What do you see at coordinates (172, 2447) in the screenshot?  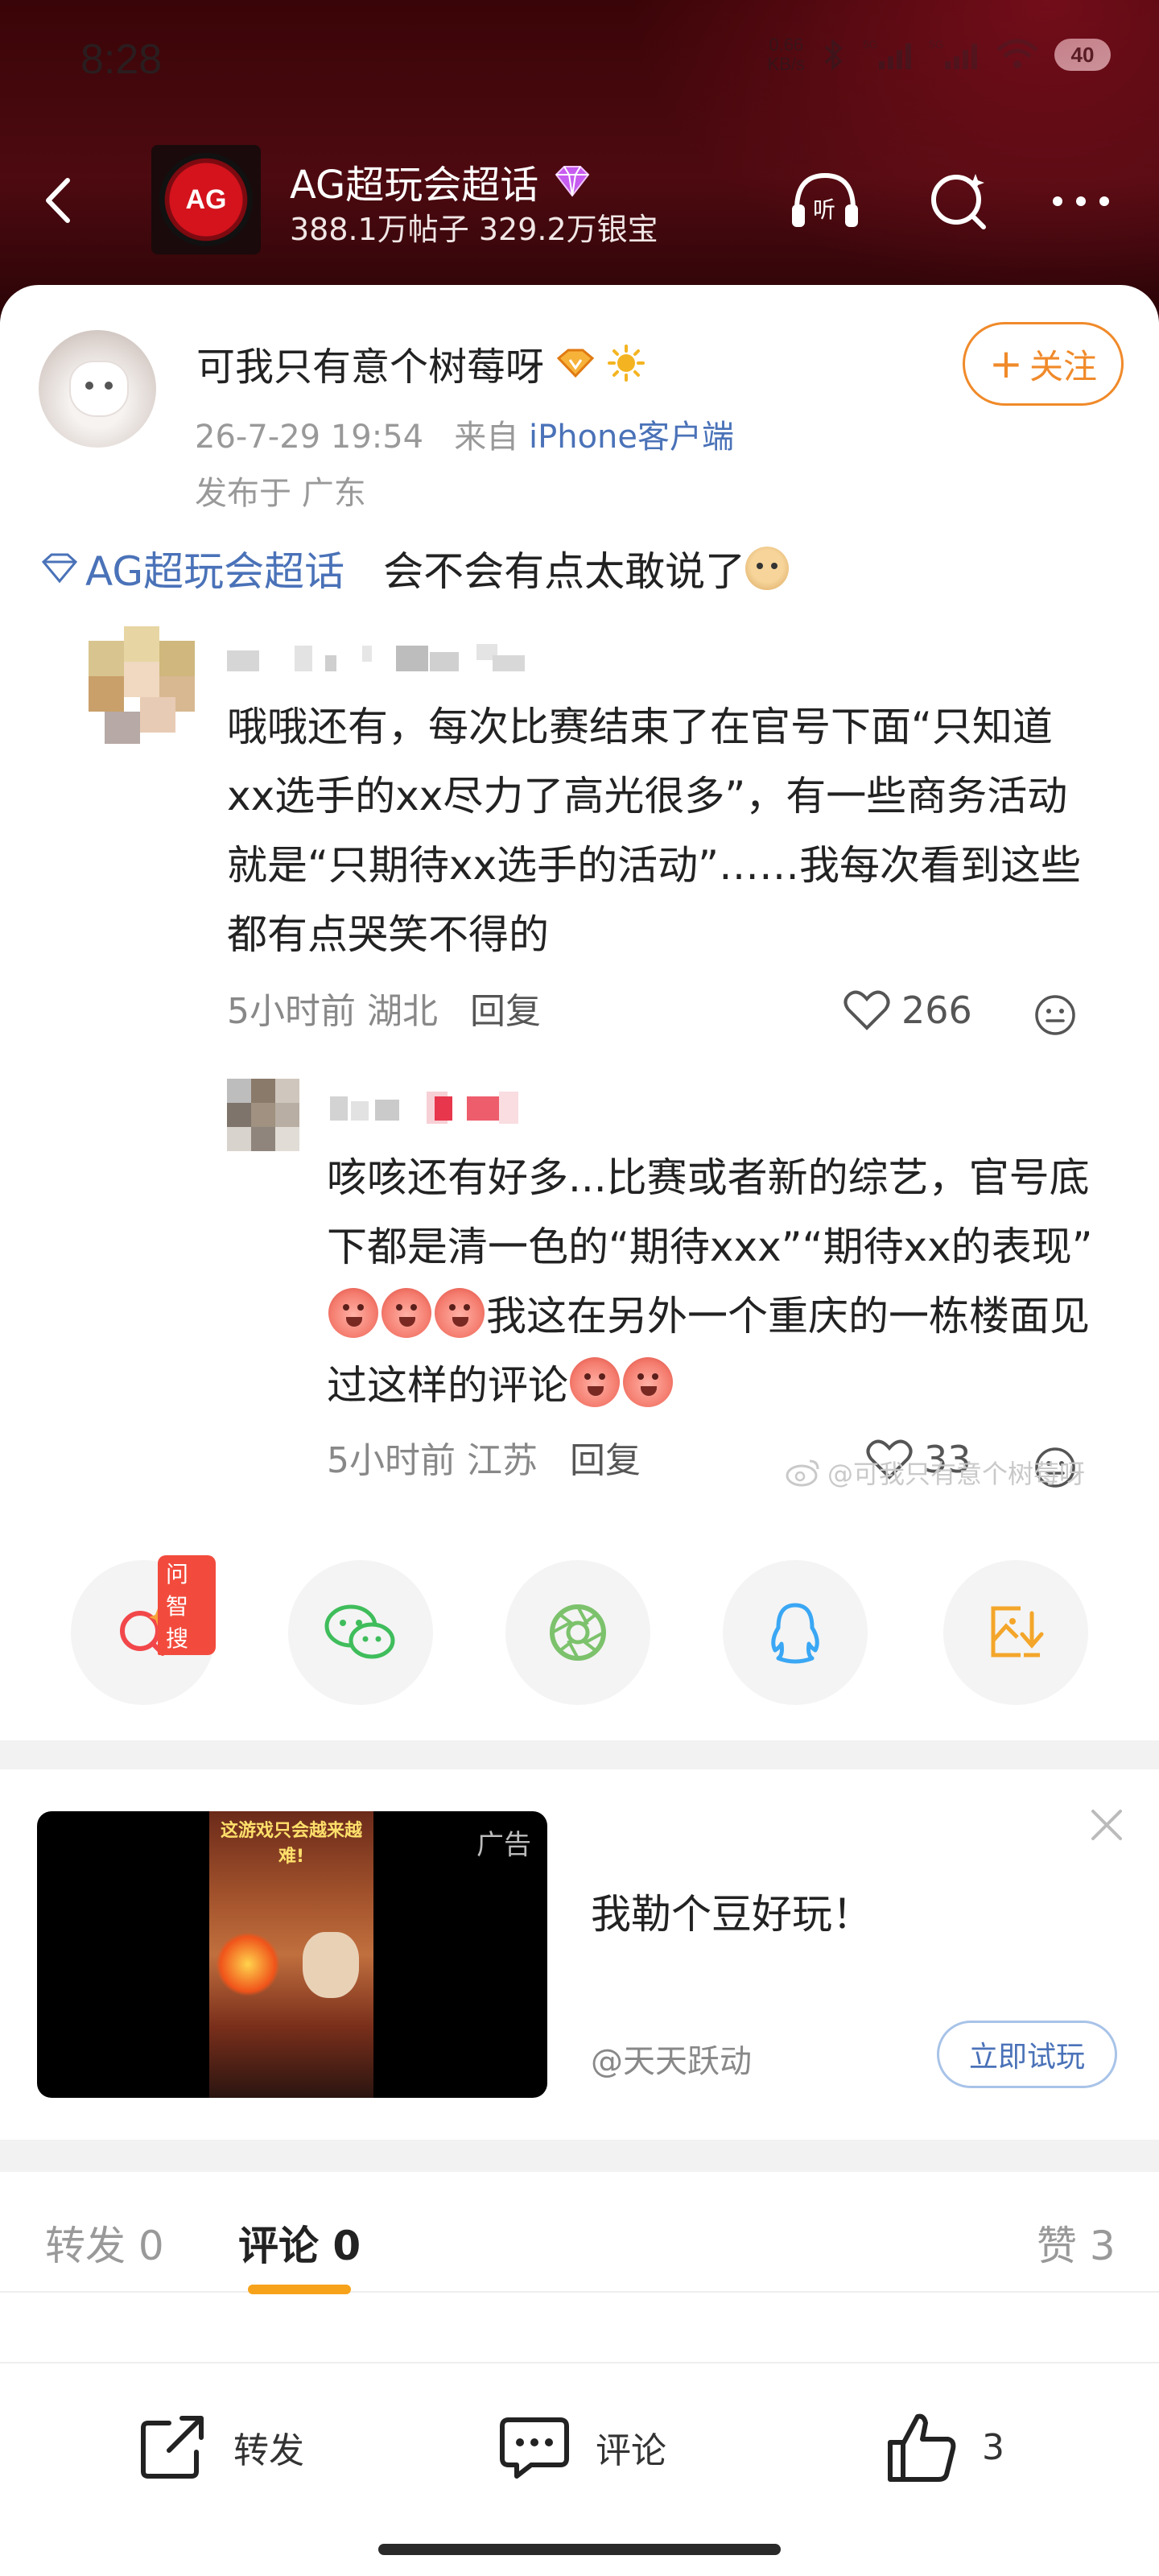 I see `share-icon` at bounding box center [172, 2447].